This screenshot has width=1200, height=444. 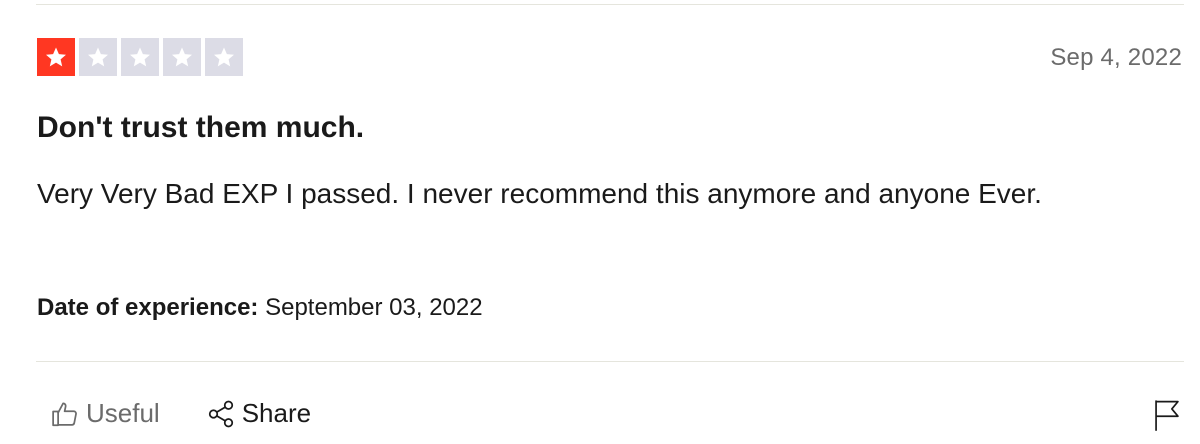 I want to click on bottom-divider, so click(x=610, y=361).